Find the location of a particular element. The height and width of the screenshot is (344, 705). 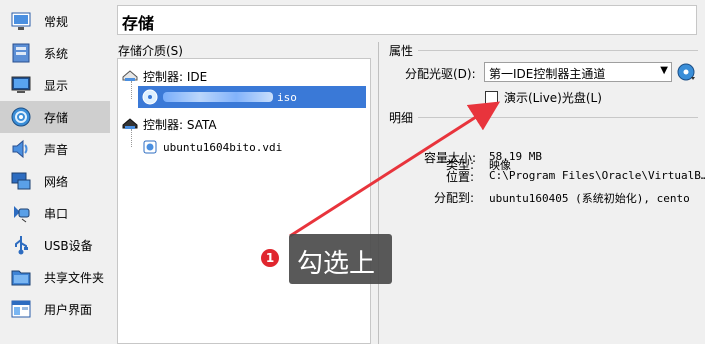

sidebar-item-label: 共享文件夹 is located at coordinates (74, 278).